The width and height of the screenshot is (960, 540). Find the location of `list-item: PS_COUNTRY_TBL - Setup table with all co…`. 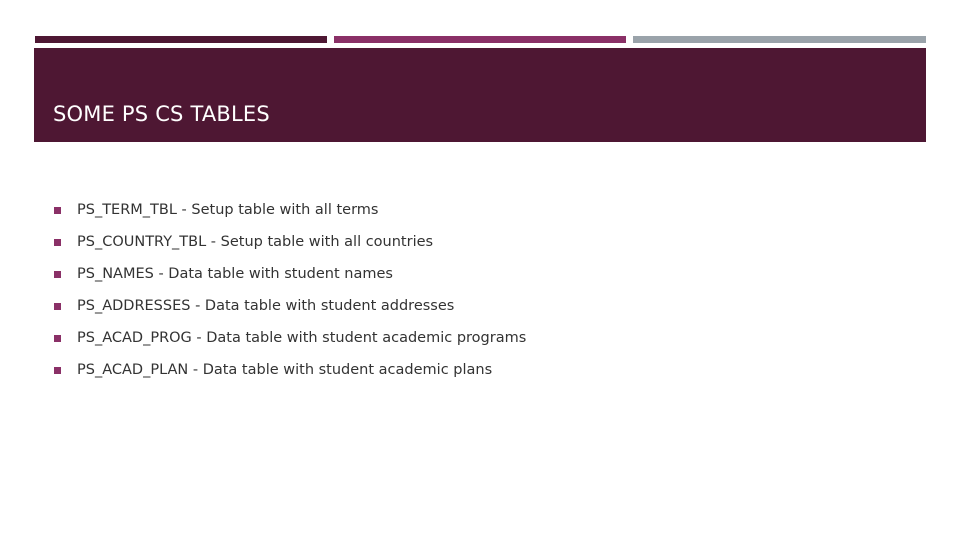

list-item: PS_COUNTRY_TBL - Setup table with all co… is located at coordinates (290, 242).